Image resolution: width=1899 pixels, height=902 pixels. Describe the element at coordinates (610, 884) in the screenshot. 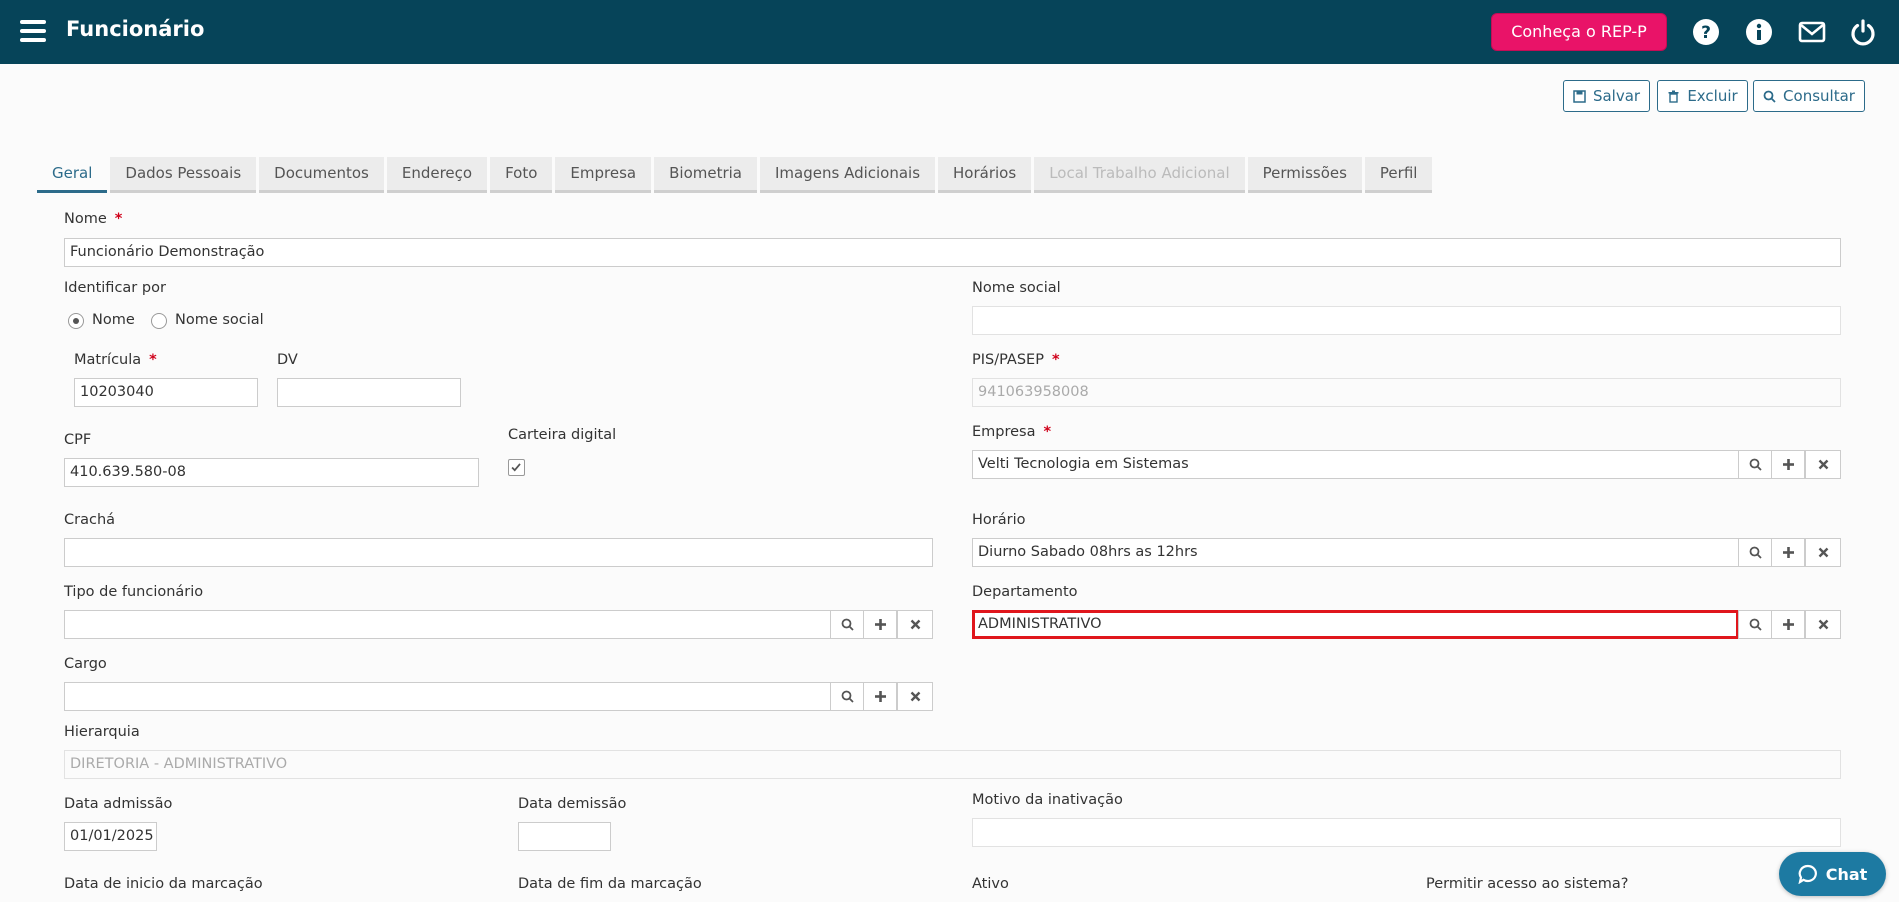

I see `fim-marcacao-label: Data de fim da marcação` at that location.